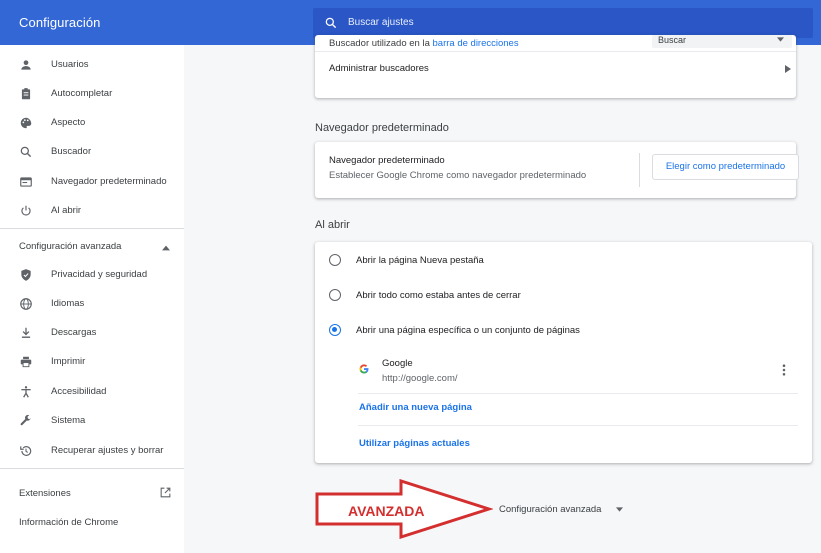 This screenshot has width=821, height=553. I want to click on sidebar-item-imprimir: Imprimir, so click(92, 362).